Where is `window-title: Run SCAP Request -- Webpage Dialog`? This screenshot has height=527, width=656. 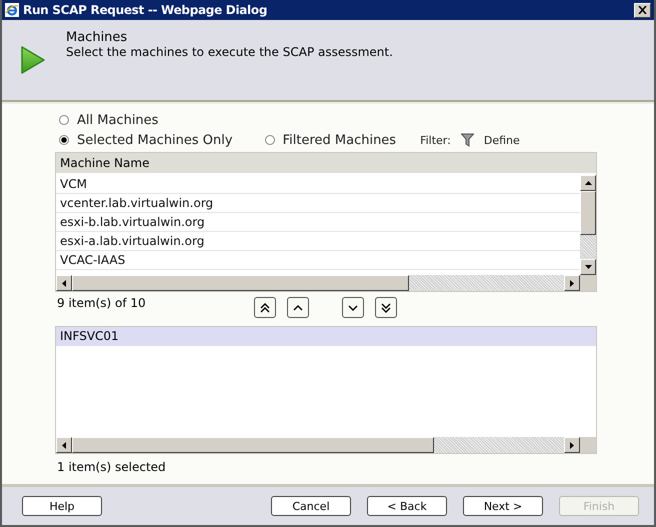
window-title: Run SCAP Request -- Webpage Dialog is located at coordinates (145, 10).